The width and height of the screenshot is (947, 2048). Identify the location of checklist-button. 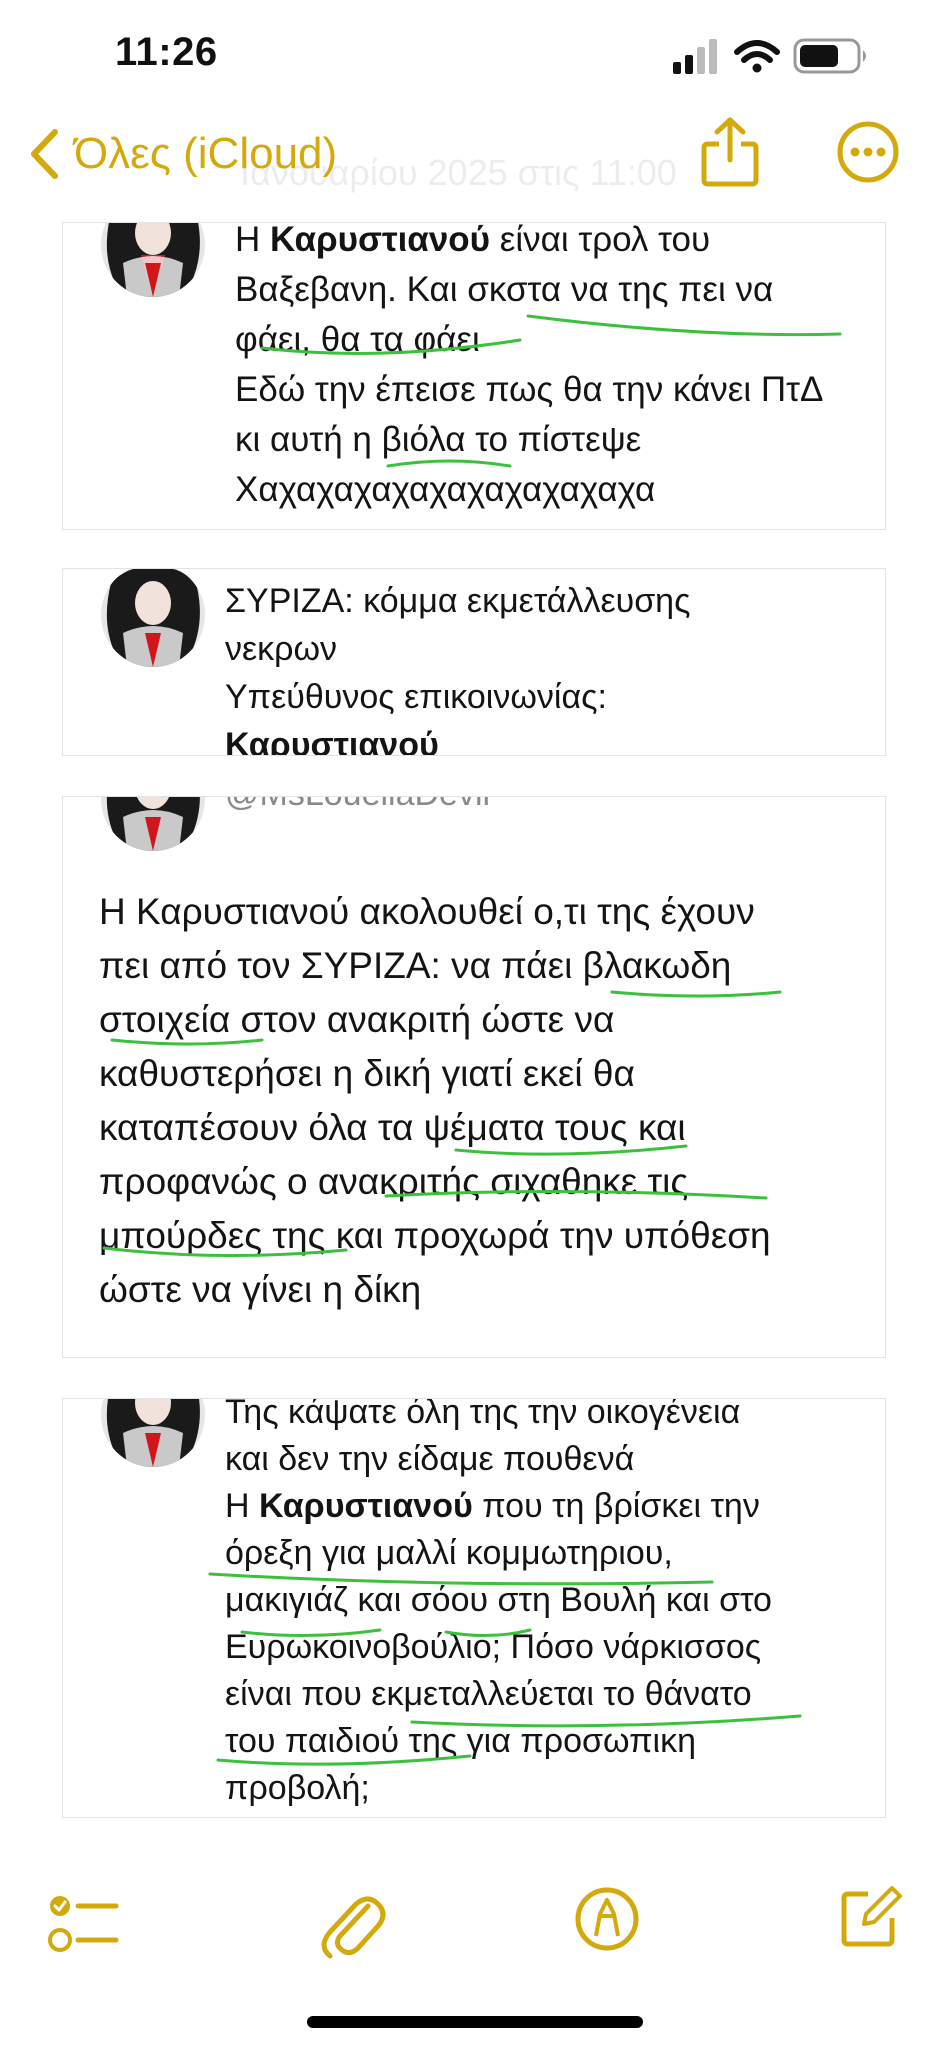
(84, 1926).